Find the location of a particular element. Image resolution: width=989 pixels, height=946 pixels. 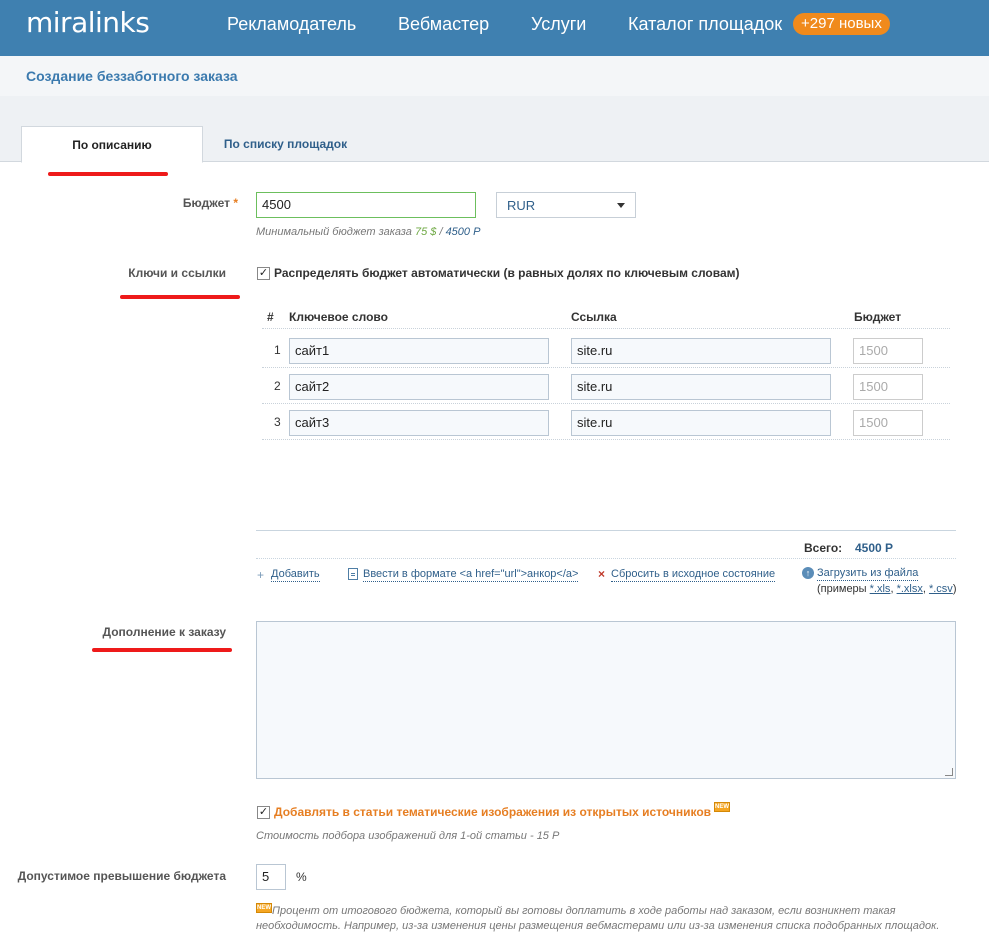

upload-icon: ↑ is located at coordinates (808, 573).